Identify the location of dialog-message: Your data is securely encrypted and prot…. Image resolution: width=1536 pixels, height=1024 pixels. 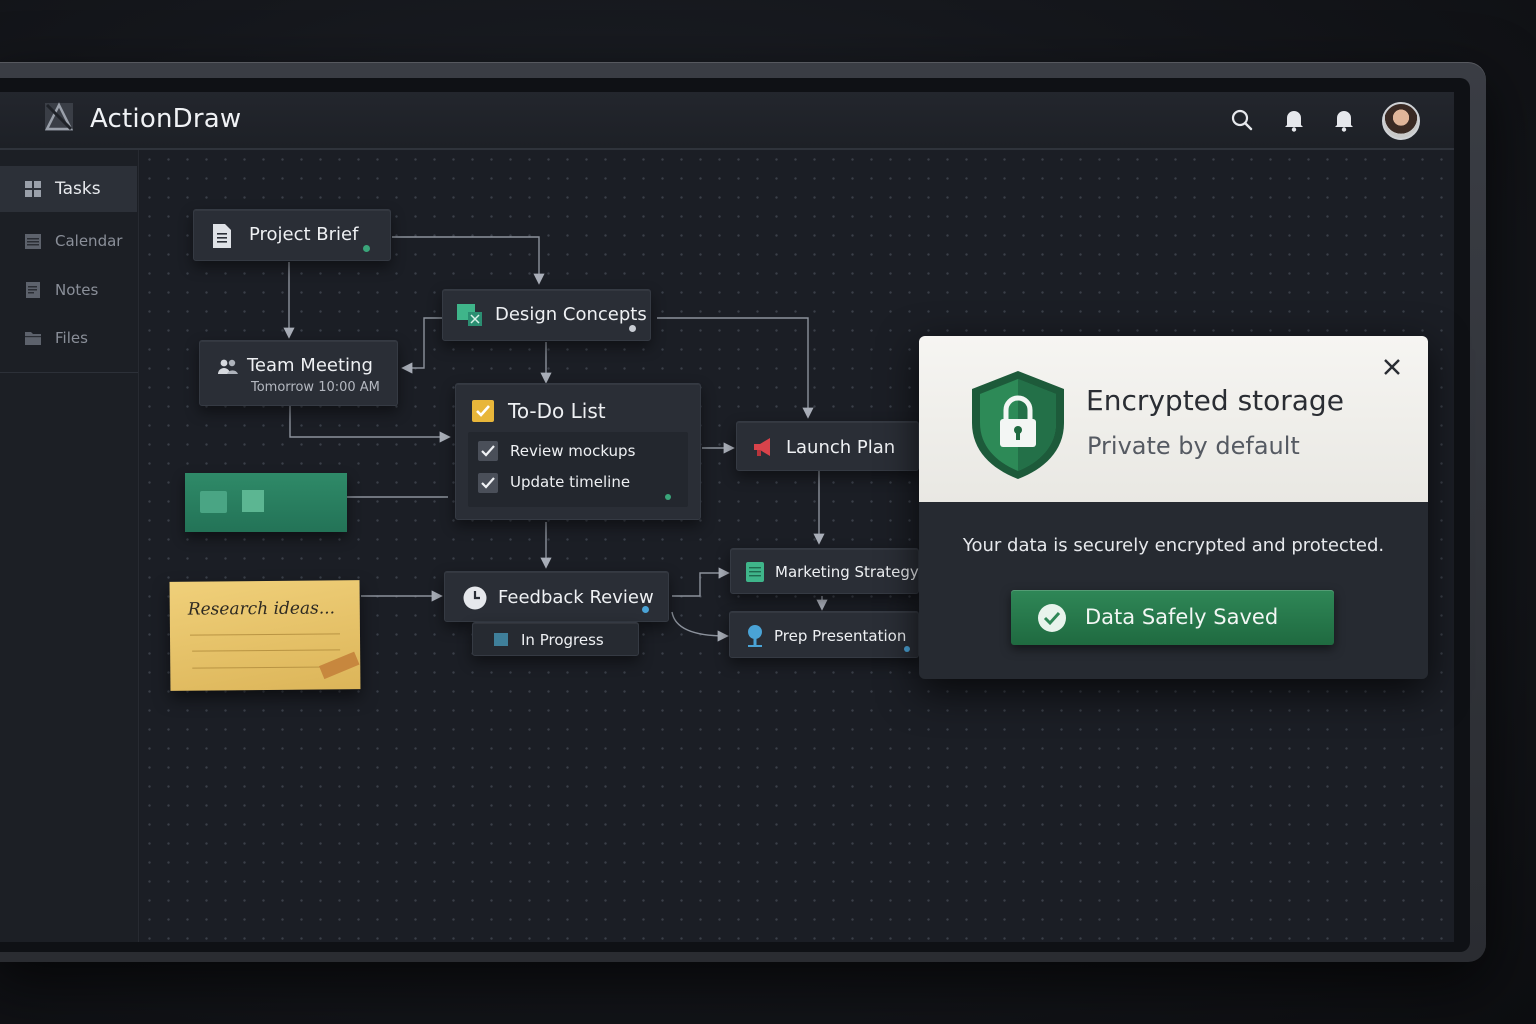
(1173, 545).